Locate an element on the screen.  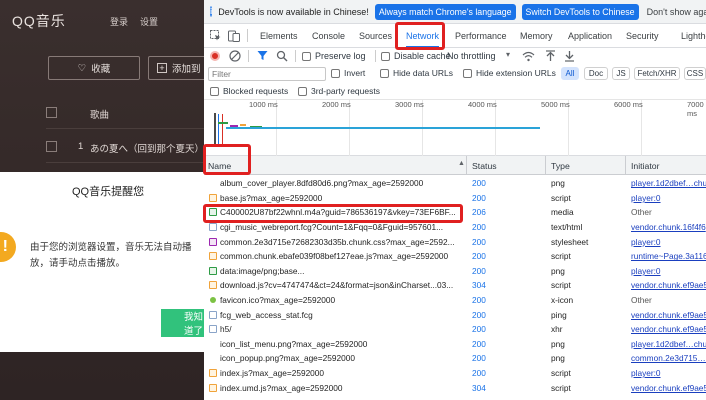
add-to-button: + 添加到 is located at coordinates (176, 68).